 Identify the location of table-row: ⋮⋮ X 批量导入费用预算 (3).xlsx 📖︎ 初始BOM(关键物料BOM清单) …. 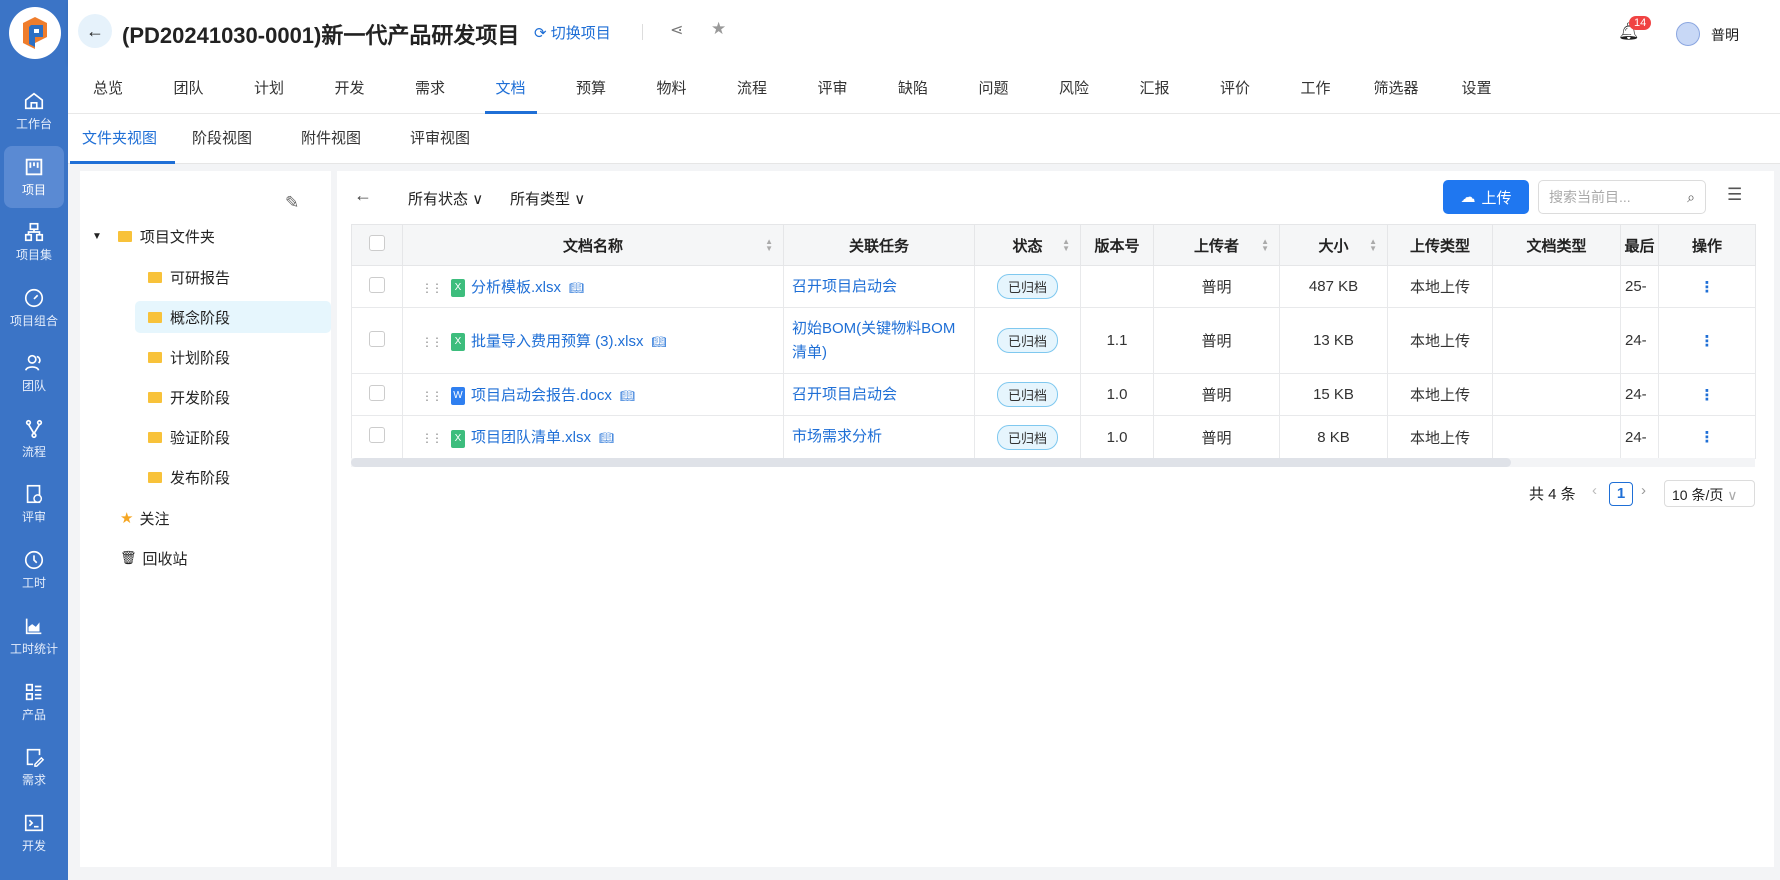
(1053, 340).